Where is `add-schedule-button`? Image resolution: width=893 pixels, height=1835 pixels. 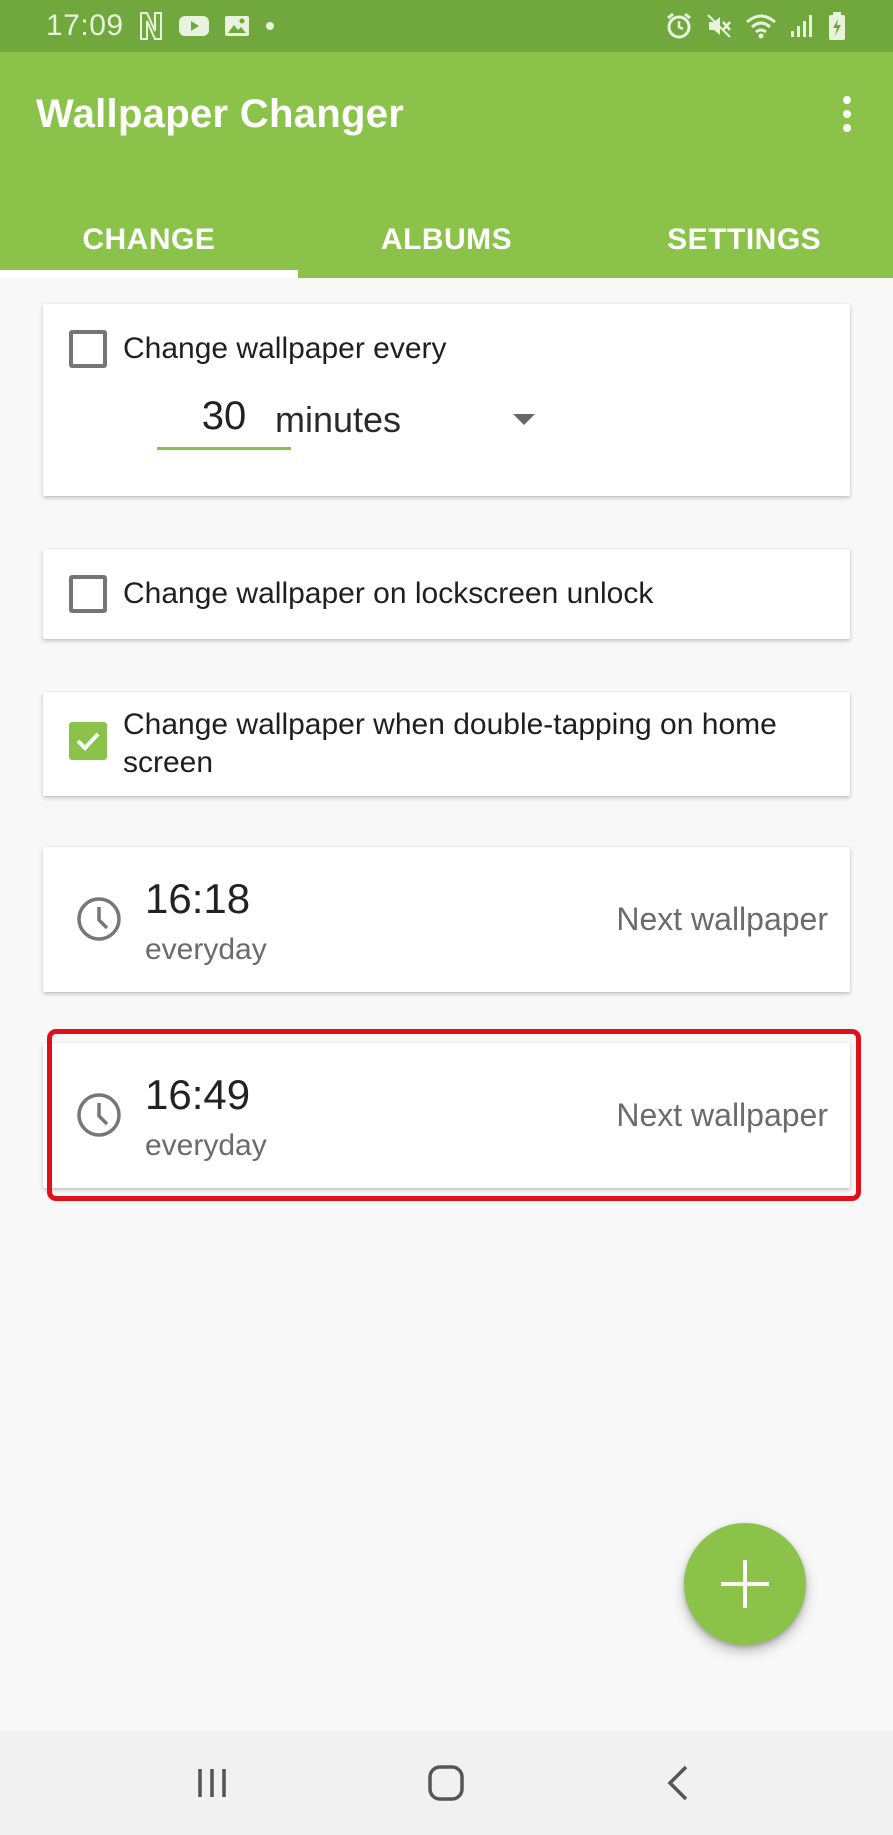 add-schedule-button is located at coordinates (745, 1584).